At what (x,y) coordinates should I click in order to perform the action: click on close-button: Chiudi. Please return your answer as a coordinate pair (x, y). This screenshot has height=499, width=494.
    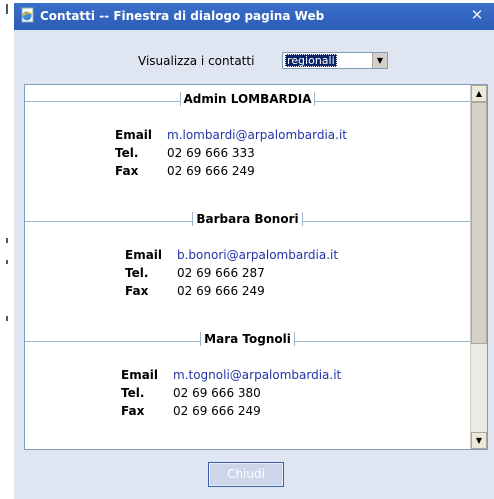
    Looking at the image, I should click on (246, 474).